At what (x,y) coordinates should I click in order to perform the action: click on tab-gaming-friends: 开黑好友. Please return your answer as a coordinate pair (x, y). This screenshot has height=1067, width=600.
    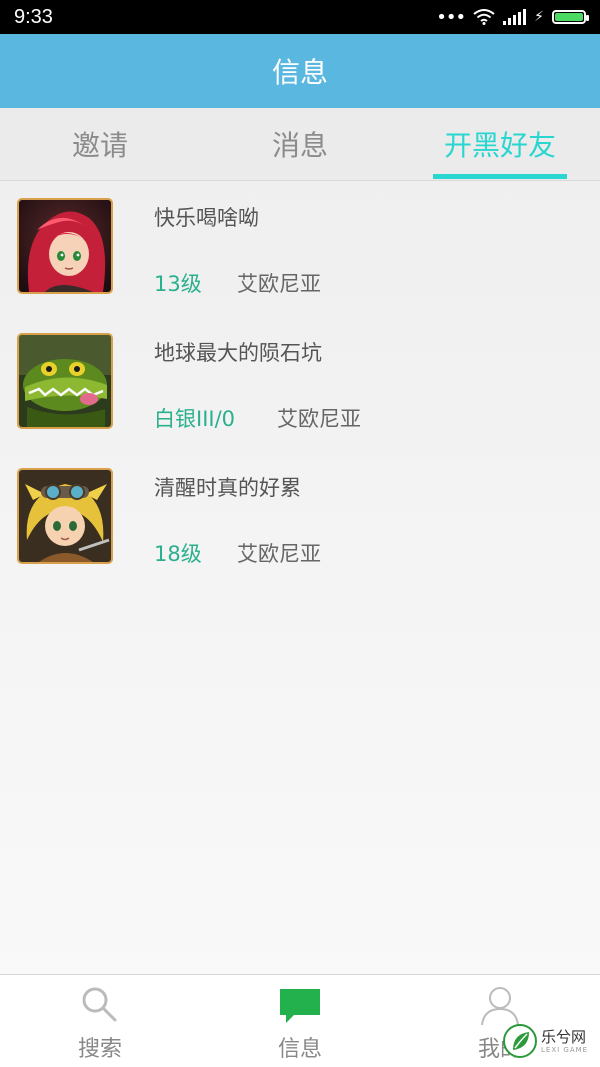
    Looking at the image, I should click on (500, 144).